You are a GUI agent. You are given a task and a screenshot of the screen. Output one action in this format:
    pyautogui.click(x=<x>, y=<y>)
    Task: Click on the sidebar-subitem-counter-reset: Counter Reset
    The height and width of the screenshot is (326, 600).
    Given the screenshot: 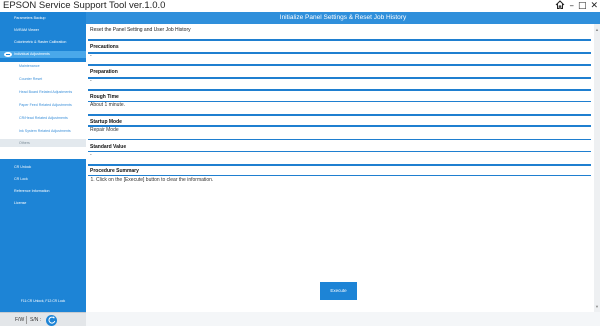 What is the action you would take?
    pyautogui.click(x=43, y=79)
    